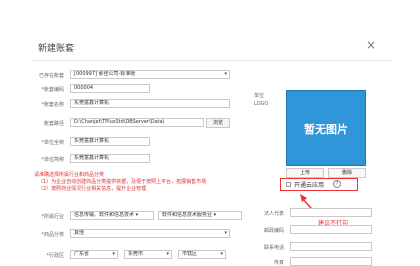  What do you see at coordinates (202, 254) in the screenshot?
I see `district-select: 市辖区` at bounding box center [202, 254].